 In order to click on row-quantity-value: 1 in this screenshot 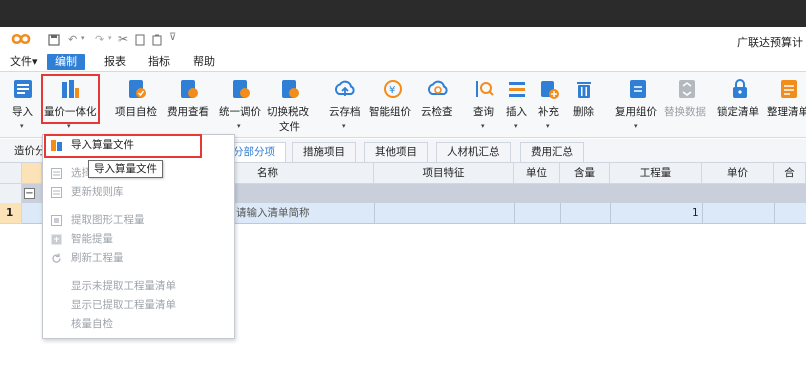, I will do `click(695, 213)`.